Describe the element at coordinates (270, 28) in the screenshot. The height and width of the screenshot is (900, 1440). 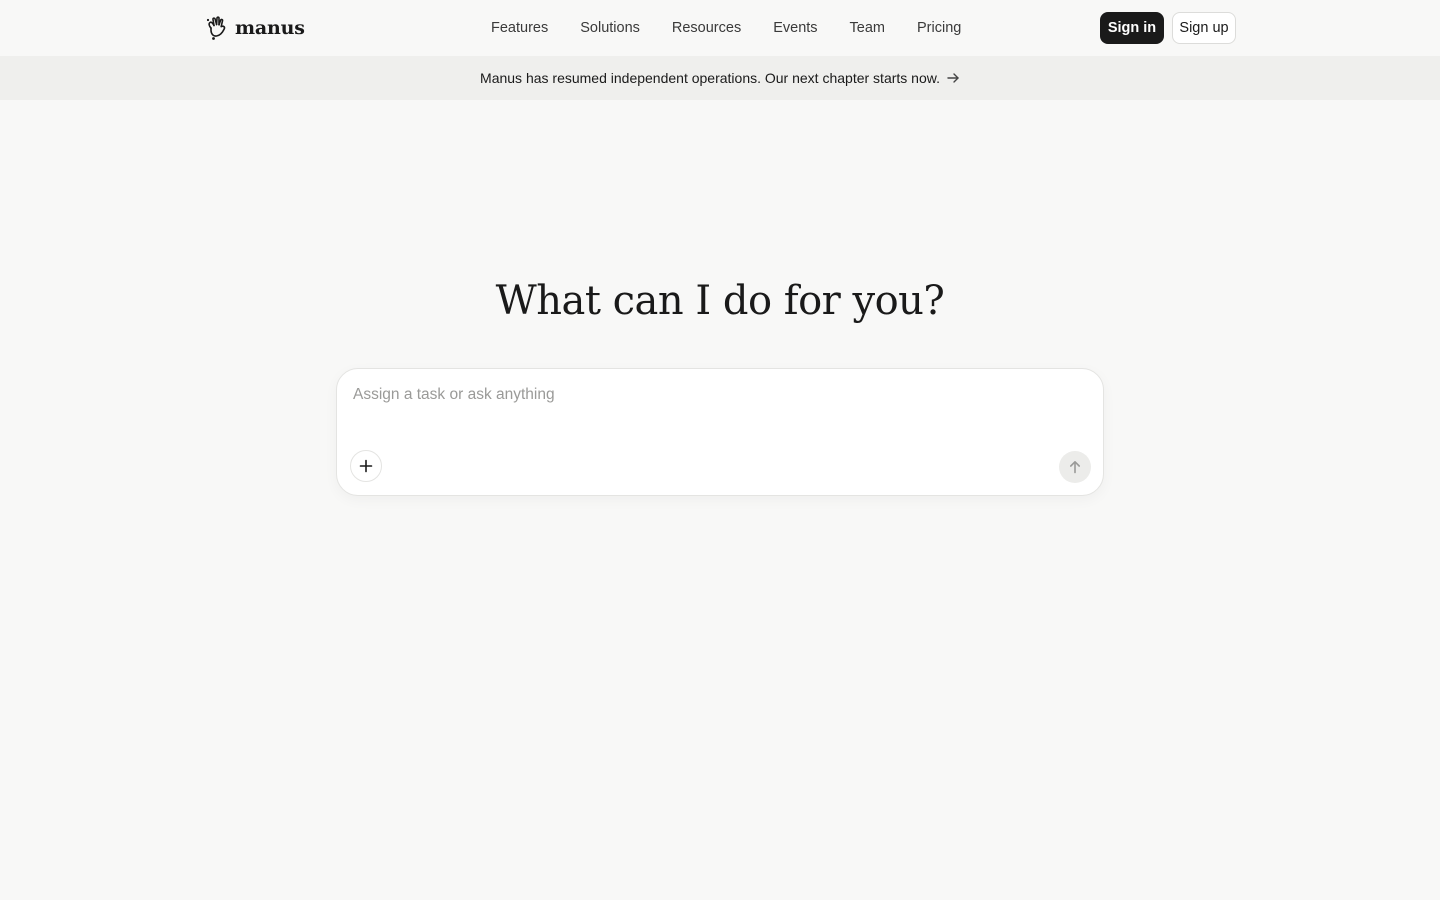
I see `brand-name: manus` at that location.